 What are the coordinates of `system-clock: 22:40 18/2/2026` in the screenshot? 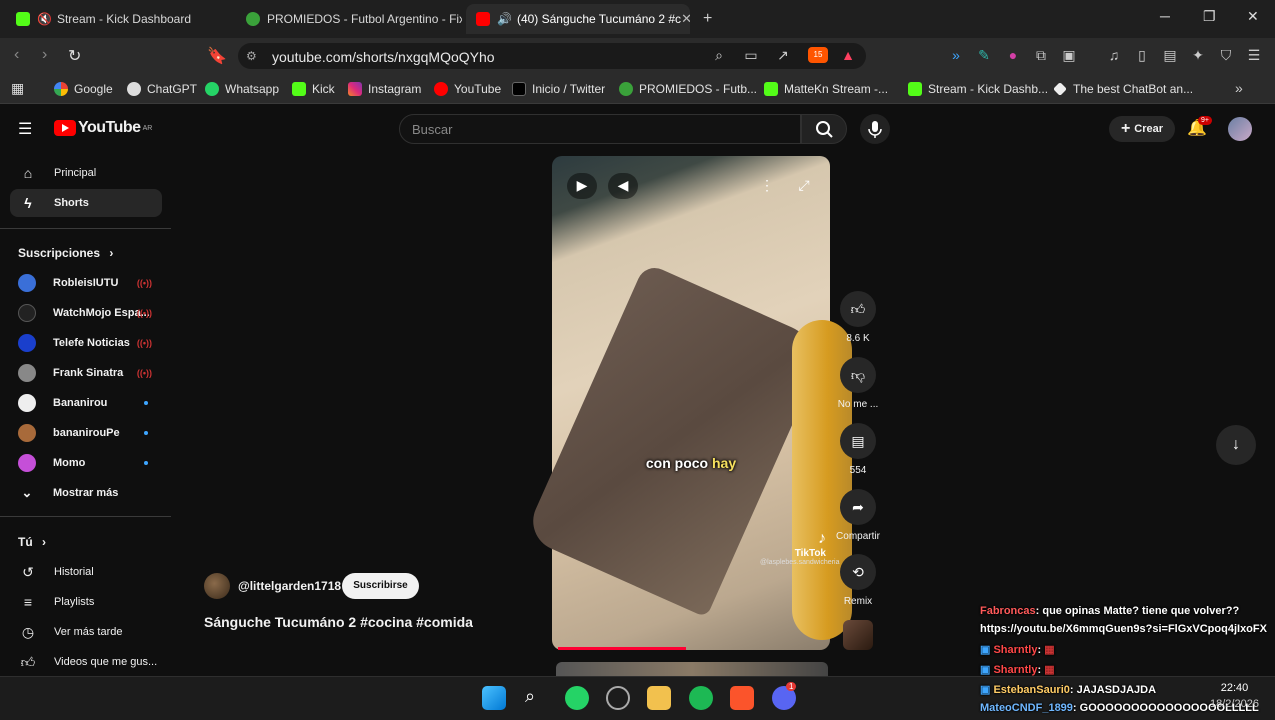 It's located at (1234, 696).